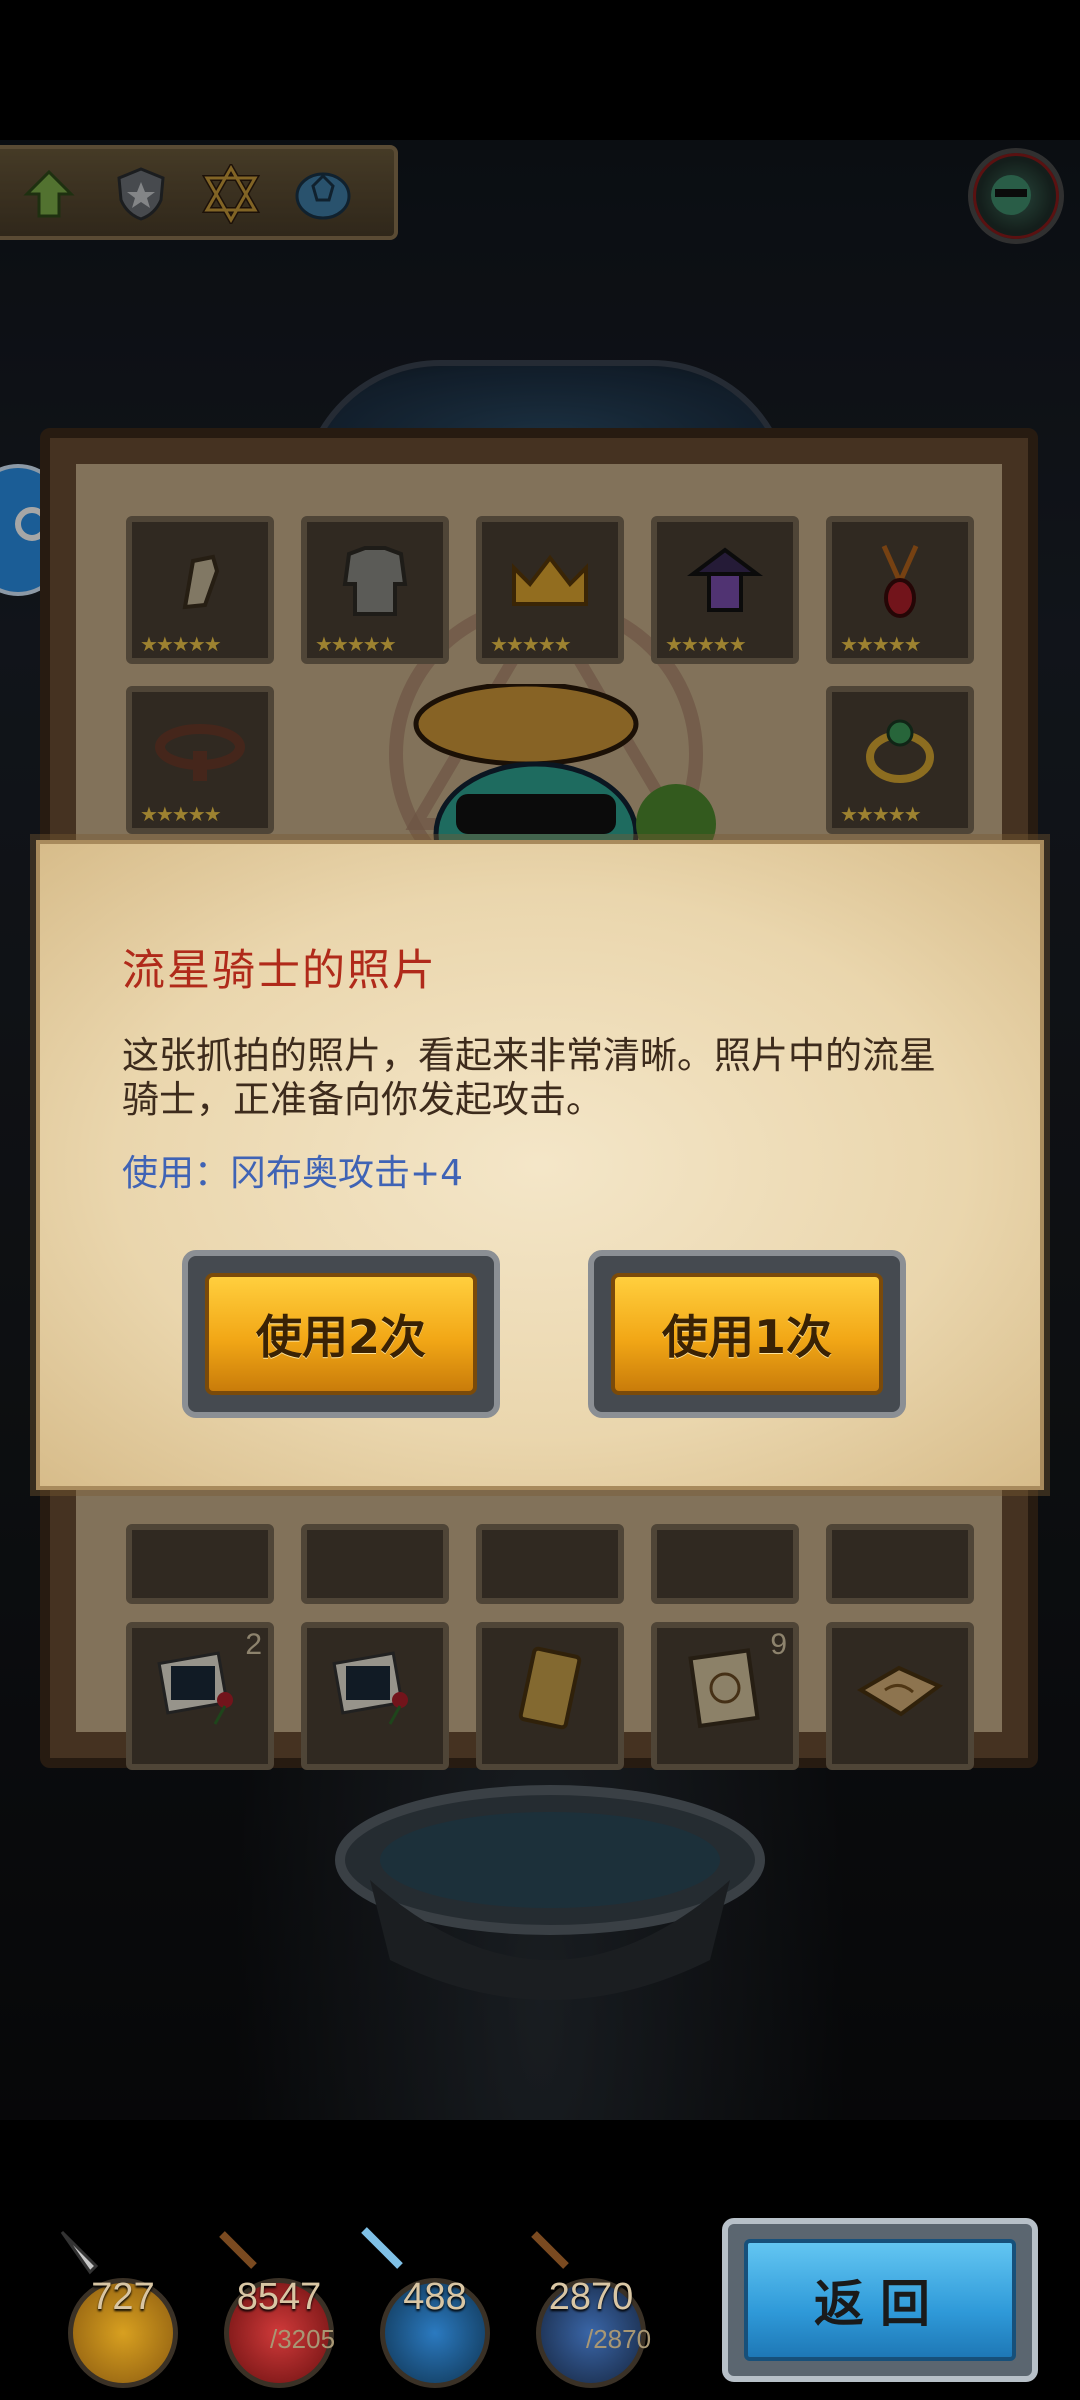 This screenshot has width=1080, height=2400. Describe the element at coordinates (123, 2297) in the screenshot. I see `attack-value: 727` at that location.